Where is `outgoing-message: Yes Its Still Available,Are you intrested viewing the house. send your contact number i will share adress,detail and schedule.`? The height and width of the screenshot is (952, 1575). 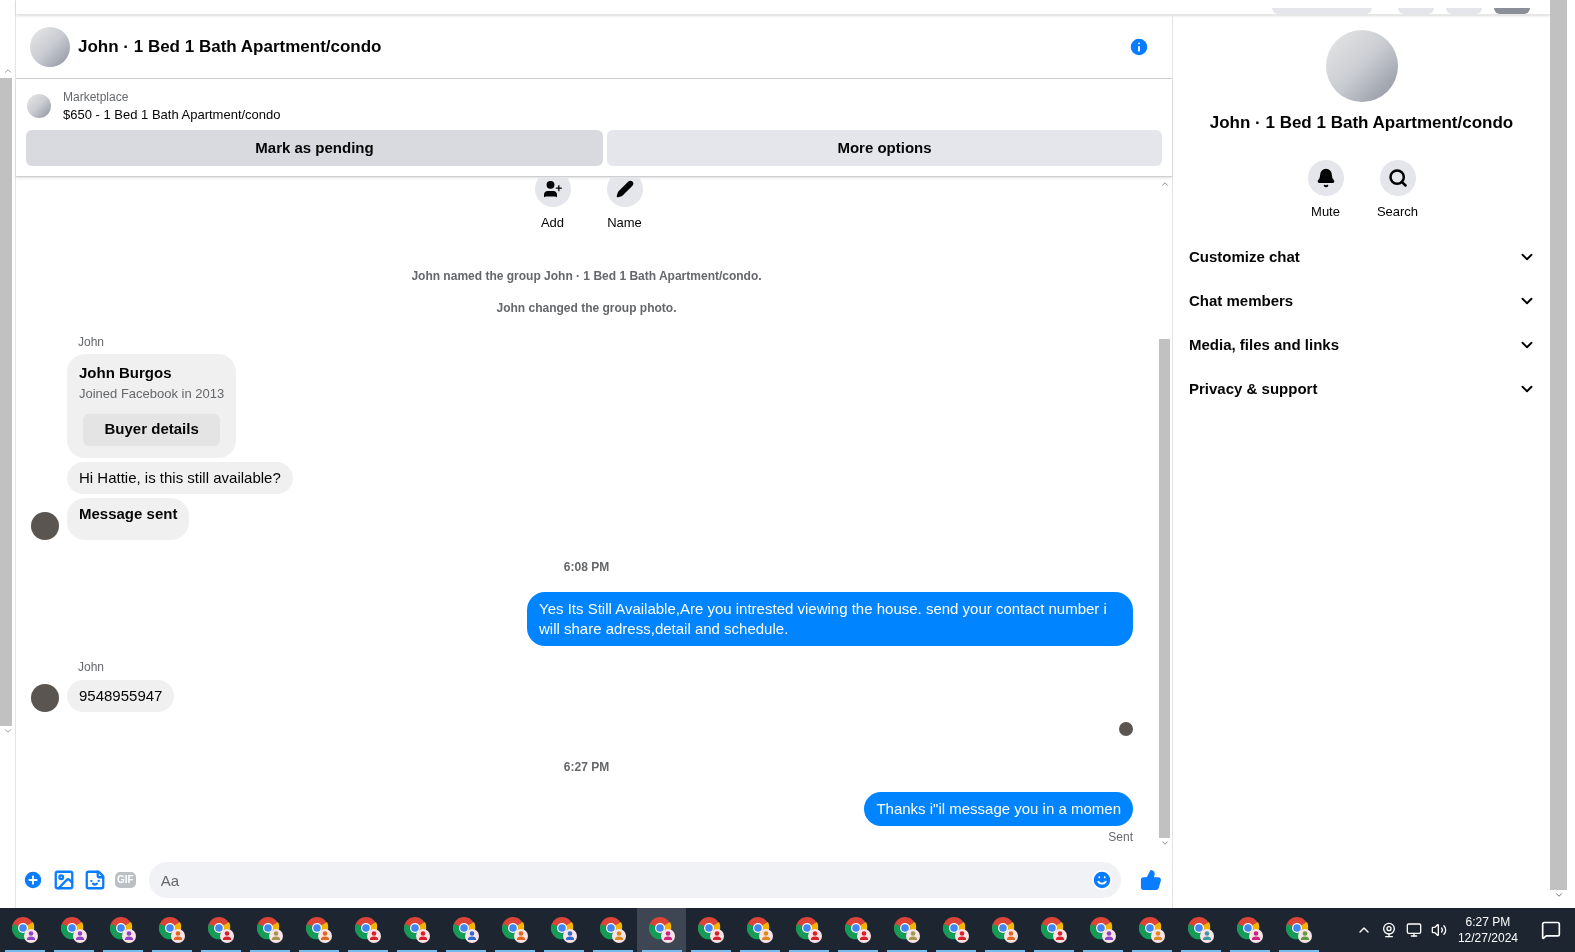
outgoing-message: Yes Its Still Available,Are you intrested viewing the house. send your contact number i will share adress,detail and schedule. is located at coordinates (830, 618).